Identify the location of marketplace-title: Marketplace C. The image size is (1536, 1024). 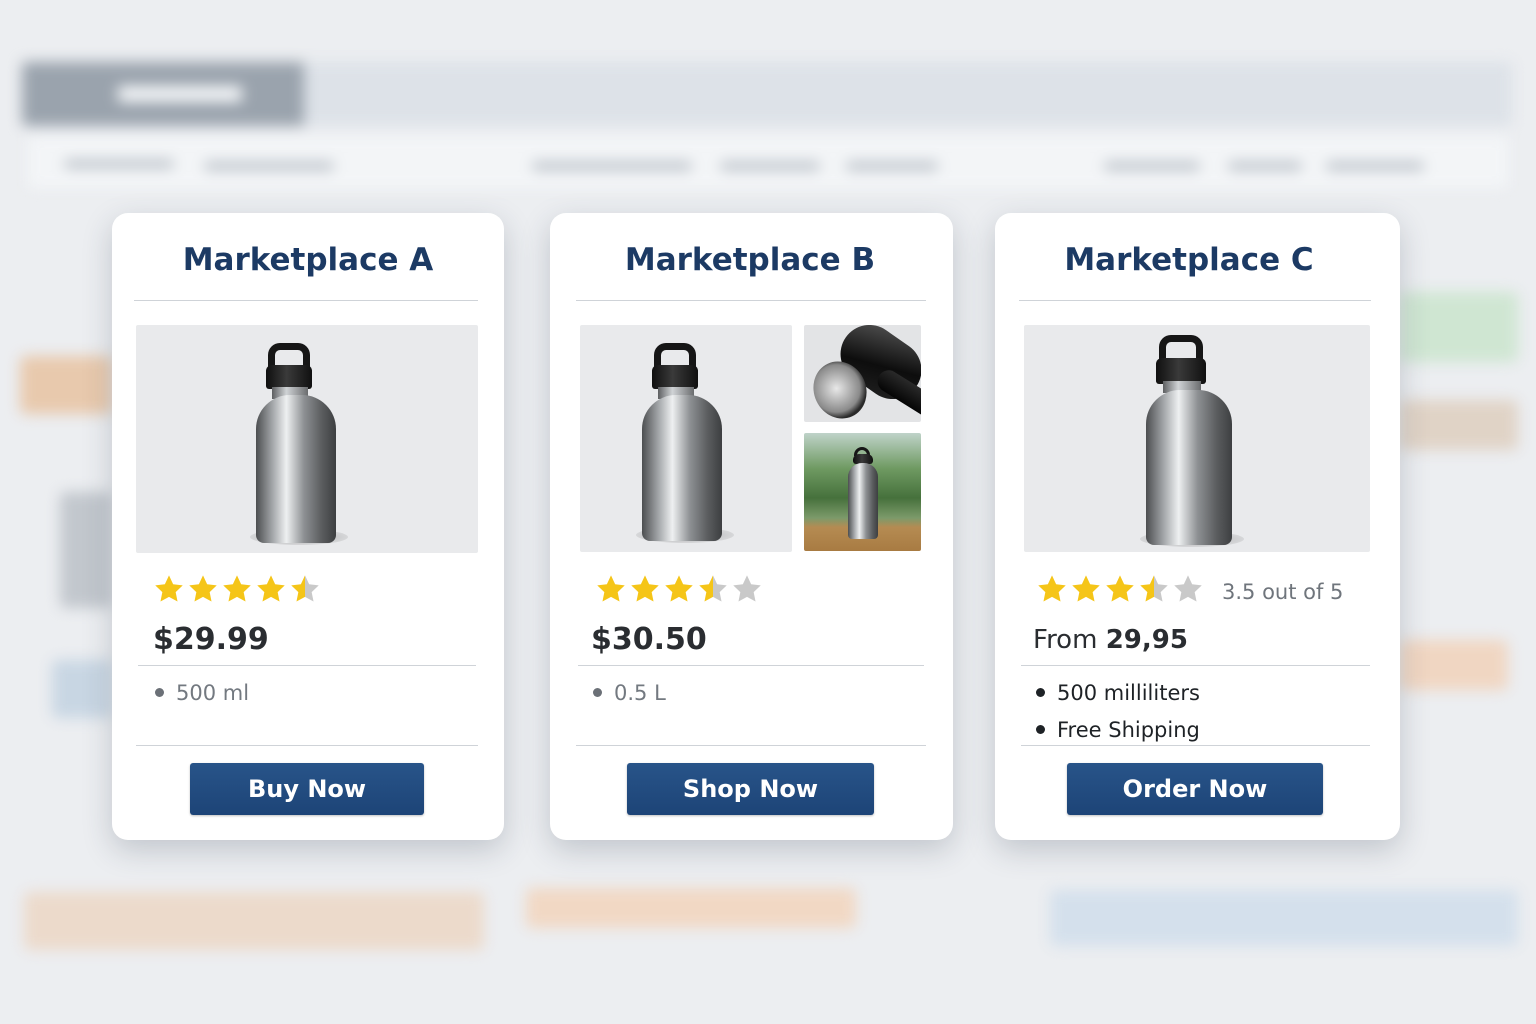
(1189, 260).